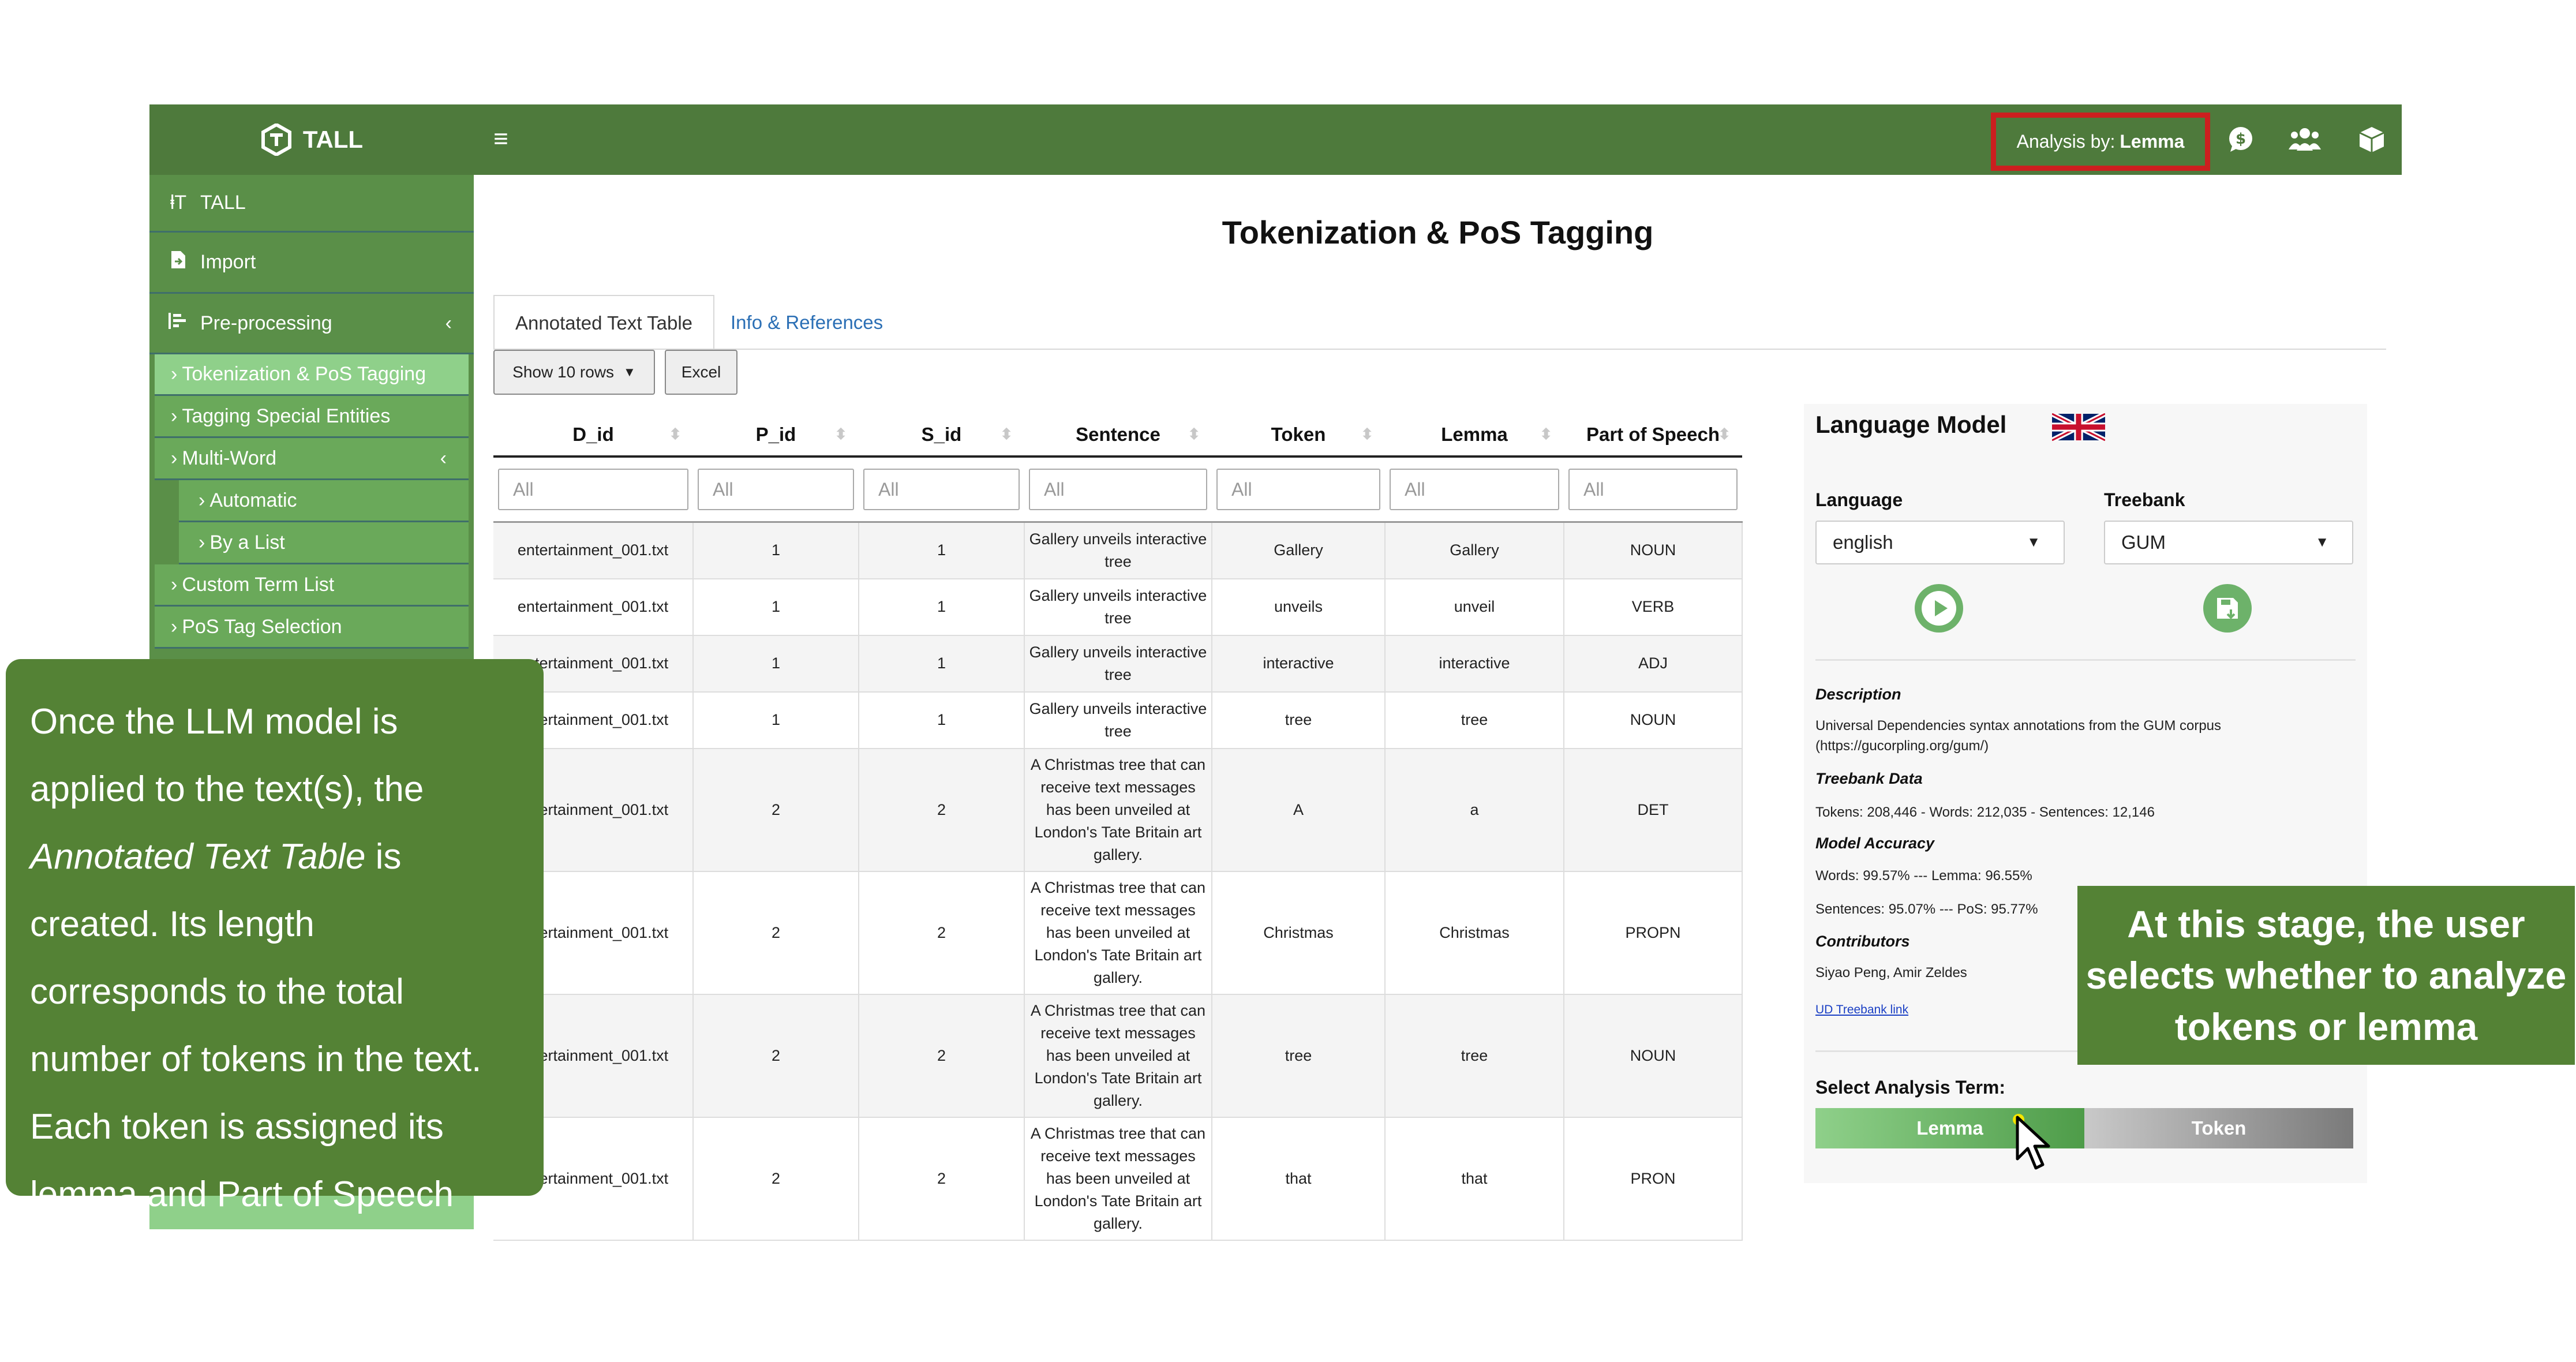 This screenshot has width=2576, height=1362. I want to click on table-cell: Gallery, so click(1475, 550).